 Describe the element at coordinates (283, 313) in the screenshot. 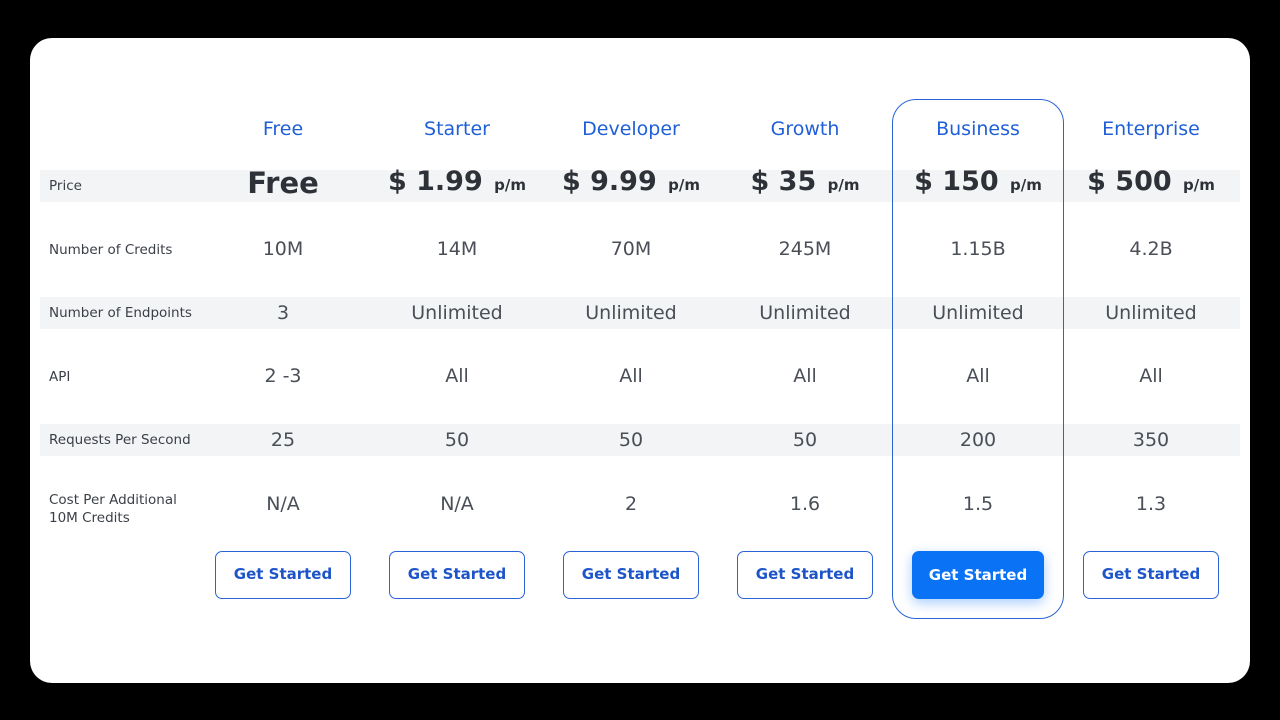

I see `endpoints-free: 3` at that location.